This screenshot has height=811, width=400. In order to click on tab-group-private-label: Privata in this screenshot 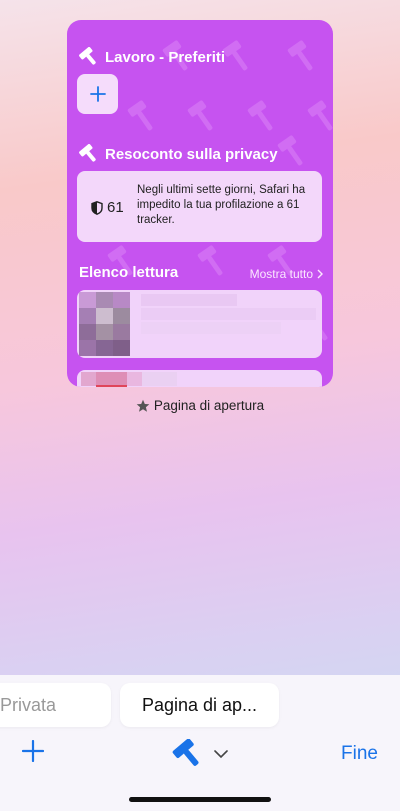, I will do `click(28, 704)`.